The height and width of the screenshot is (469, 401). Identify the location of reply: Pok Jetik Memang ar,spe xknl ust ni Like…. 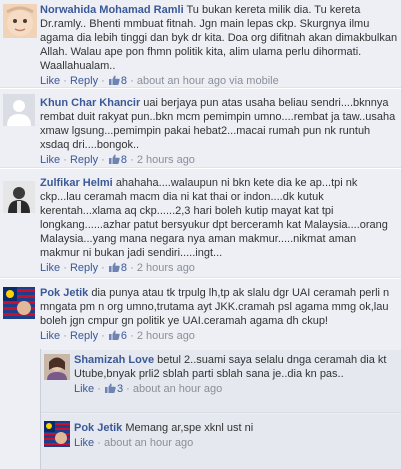
(221, 441).